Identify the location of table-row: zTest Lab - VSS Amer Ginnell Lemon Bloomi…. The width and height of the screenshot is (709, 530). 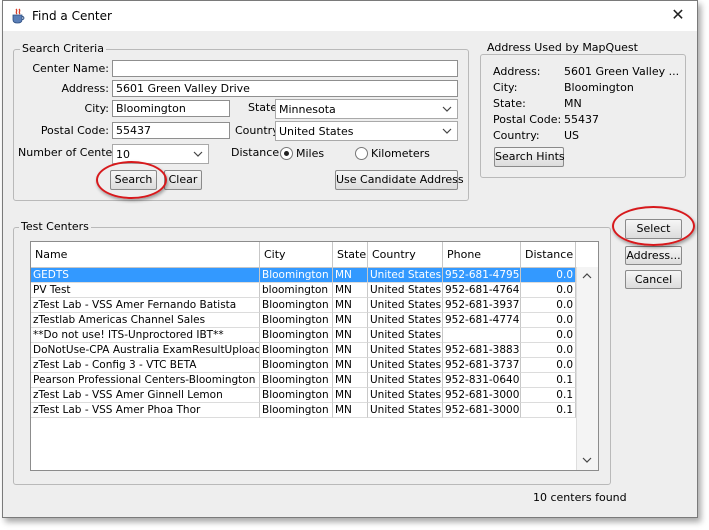
(303, 395).